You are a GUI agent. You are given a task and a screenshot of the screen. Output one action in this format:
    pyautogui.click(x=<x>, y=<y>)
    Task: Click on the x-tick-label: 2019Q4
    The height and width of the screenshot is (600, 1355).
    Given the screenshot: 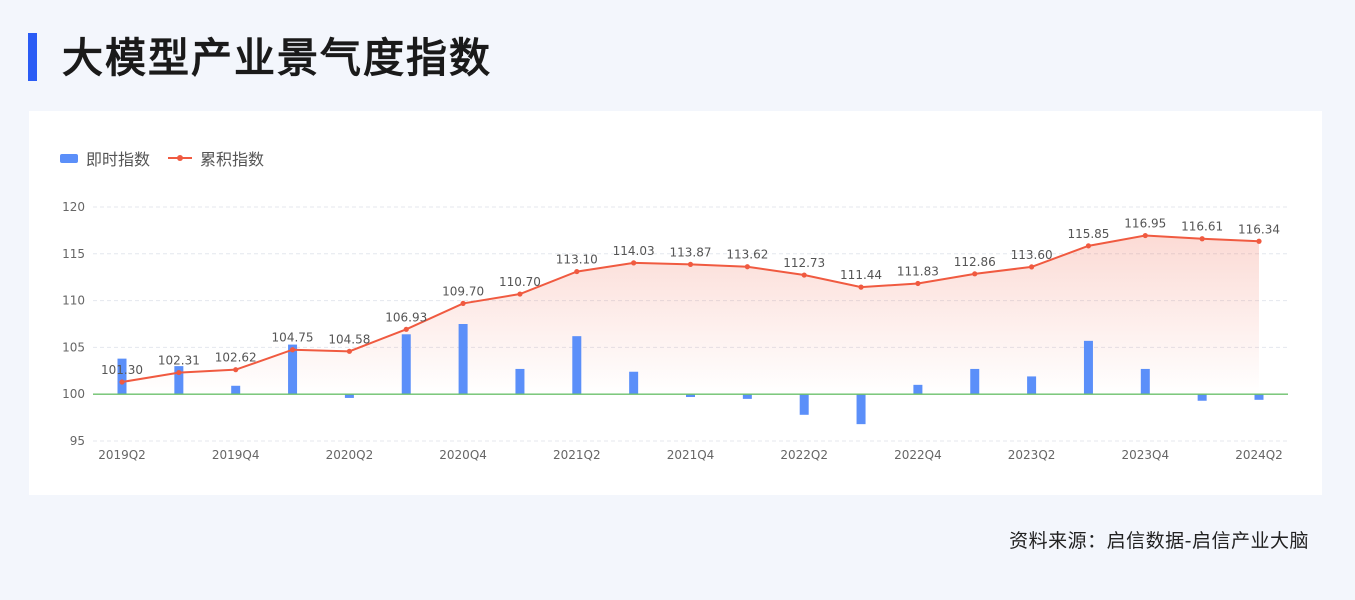 What is the action you would take?
    pyautogui.click(x=236, y=455)
    